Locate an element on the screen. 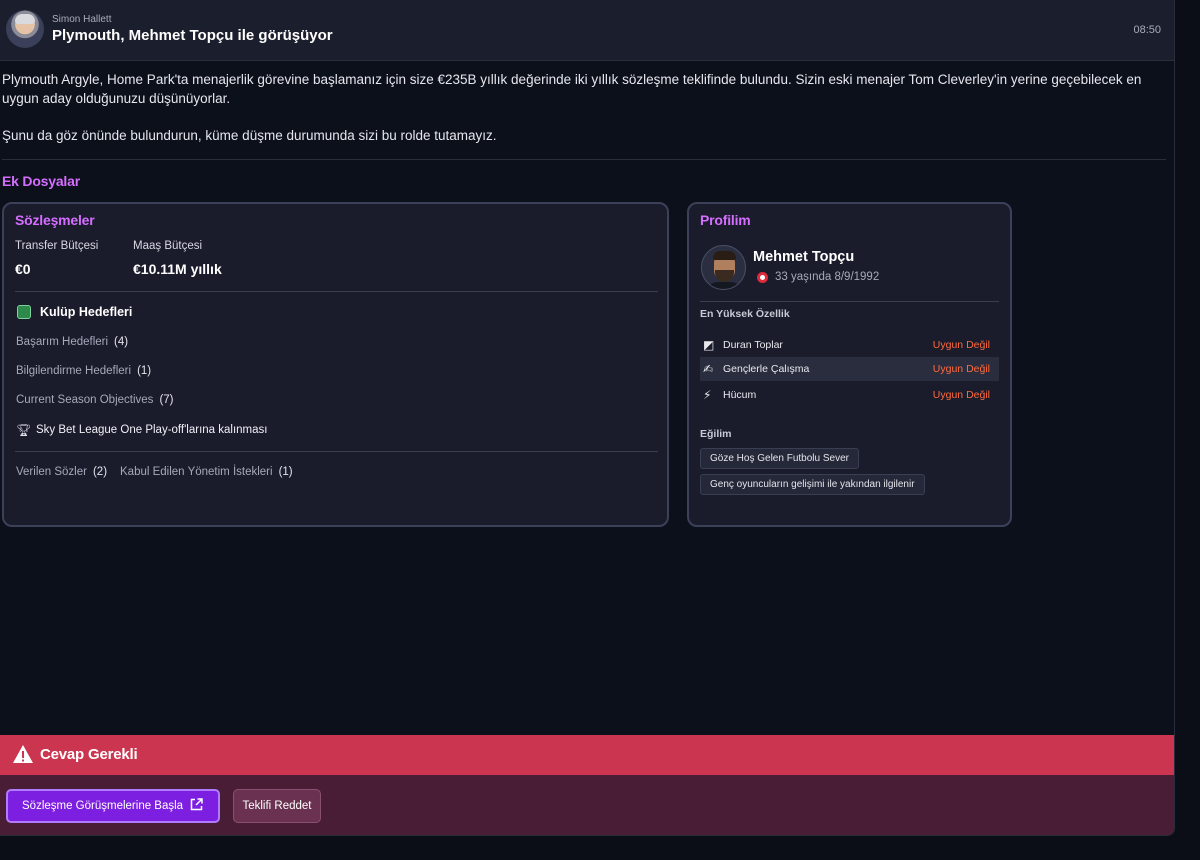 Image resolution: width=1200 pixels, height=860 pixels. objective-label: Bilgilendirme Hedefleri is located at coordinates (74, 371).